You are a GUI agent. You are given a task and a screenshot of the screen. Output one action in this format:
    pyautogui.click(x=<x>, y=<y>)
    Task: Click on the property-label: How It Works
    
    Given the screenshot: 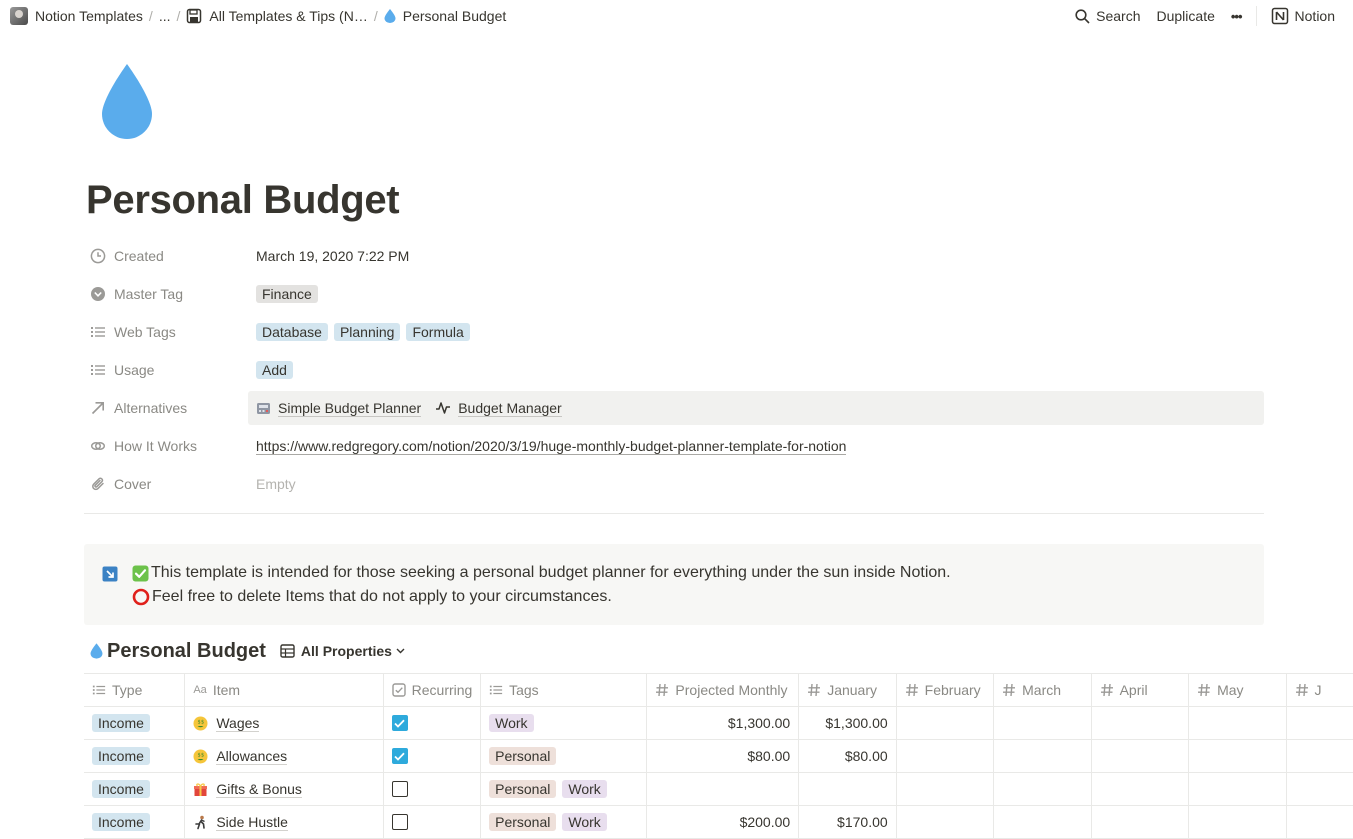 What is the action you would take?
    pyautogui.click(x=166, y=446)
    